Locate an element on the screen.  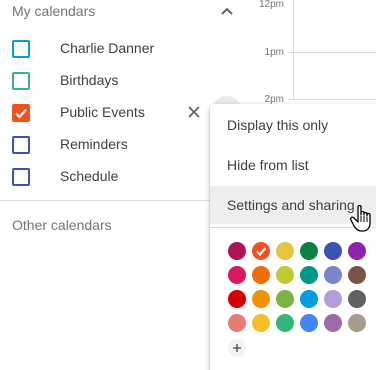
grid-line-1pm is located at coordinates (332, 52).